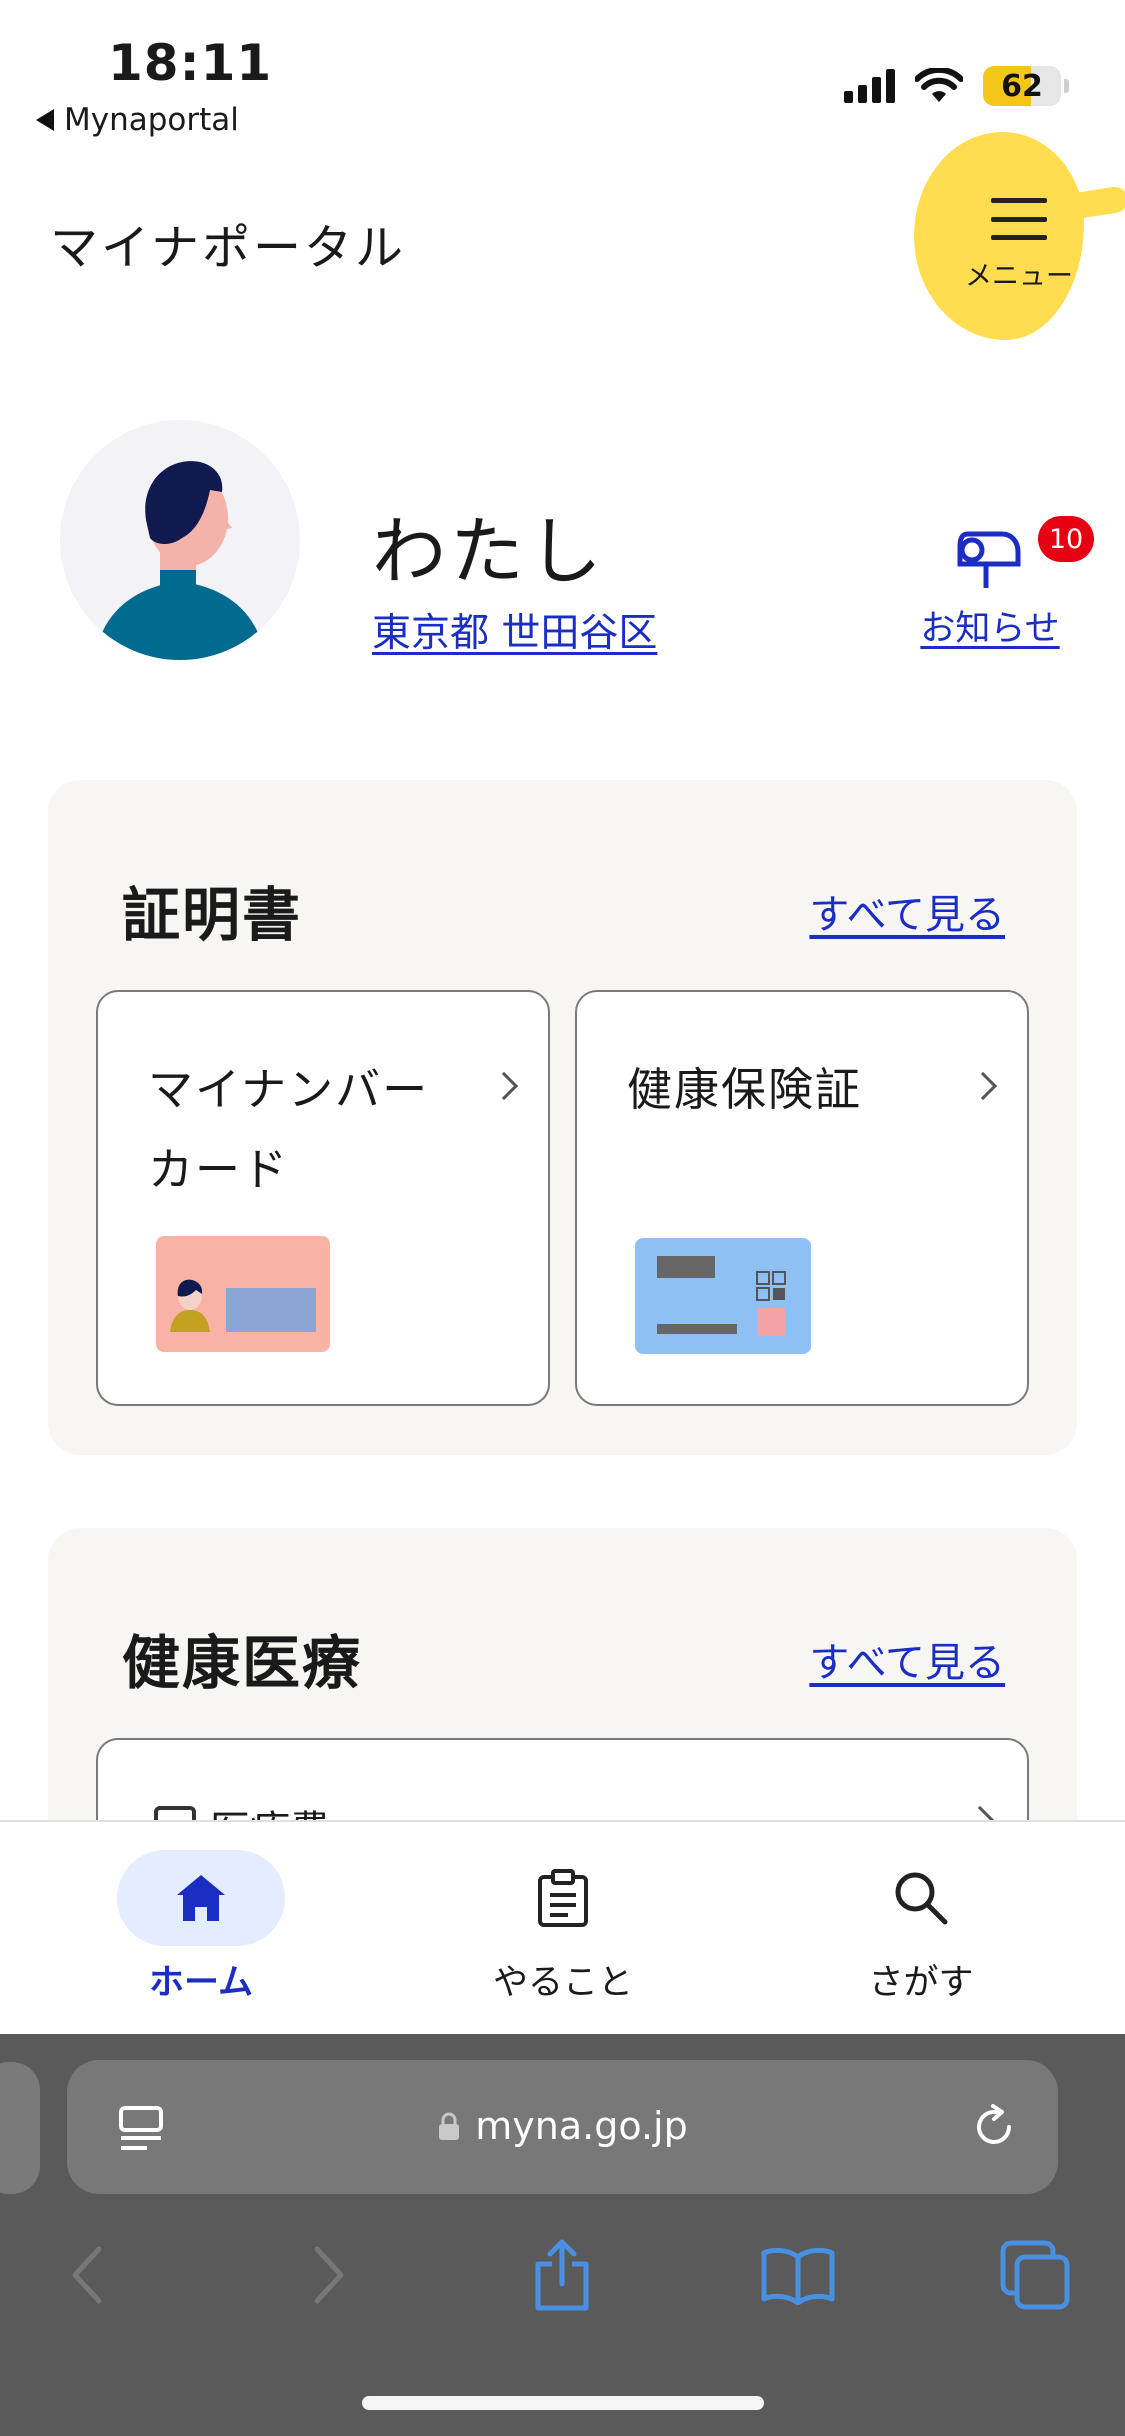 The height and width of the screenshot is (2436, 1125). I want to click on card-title: マイナンバー カード, so click(289, 1129).